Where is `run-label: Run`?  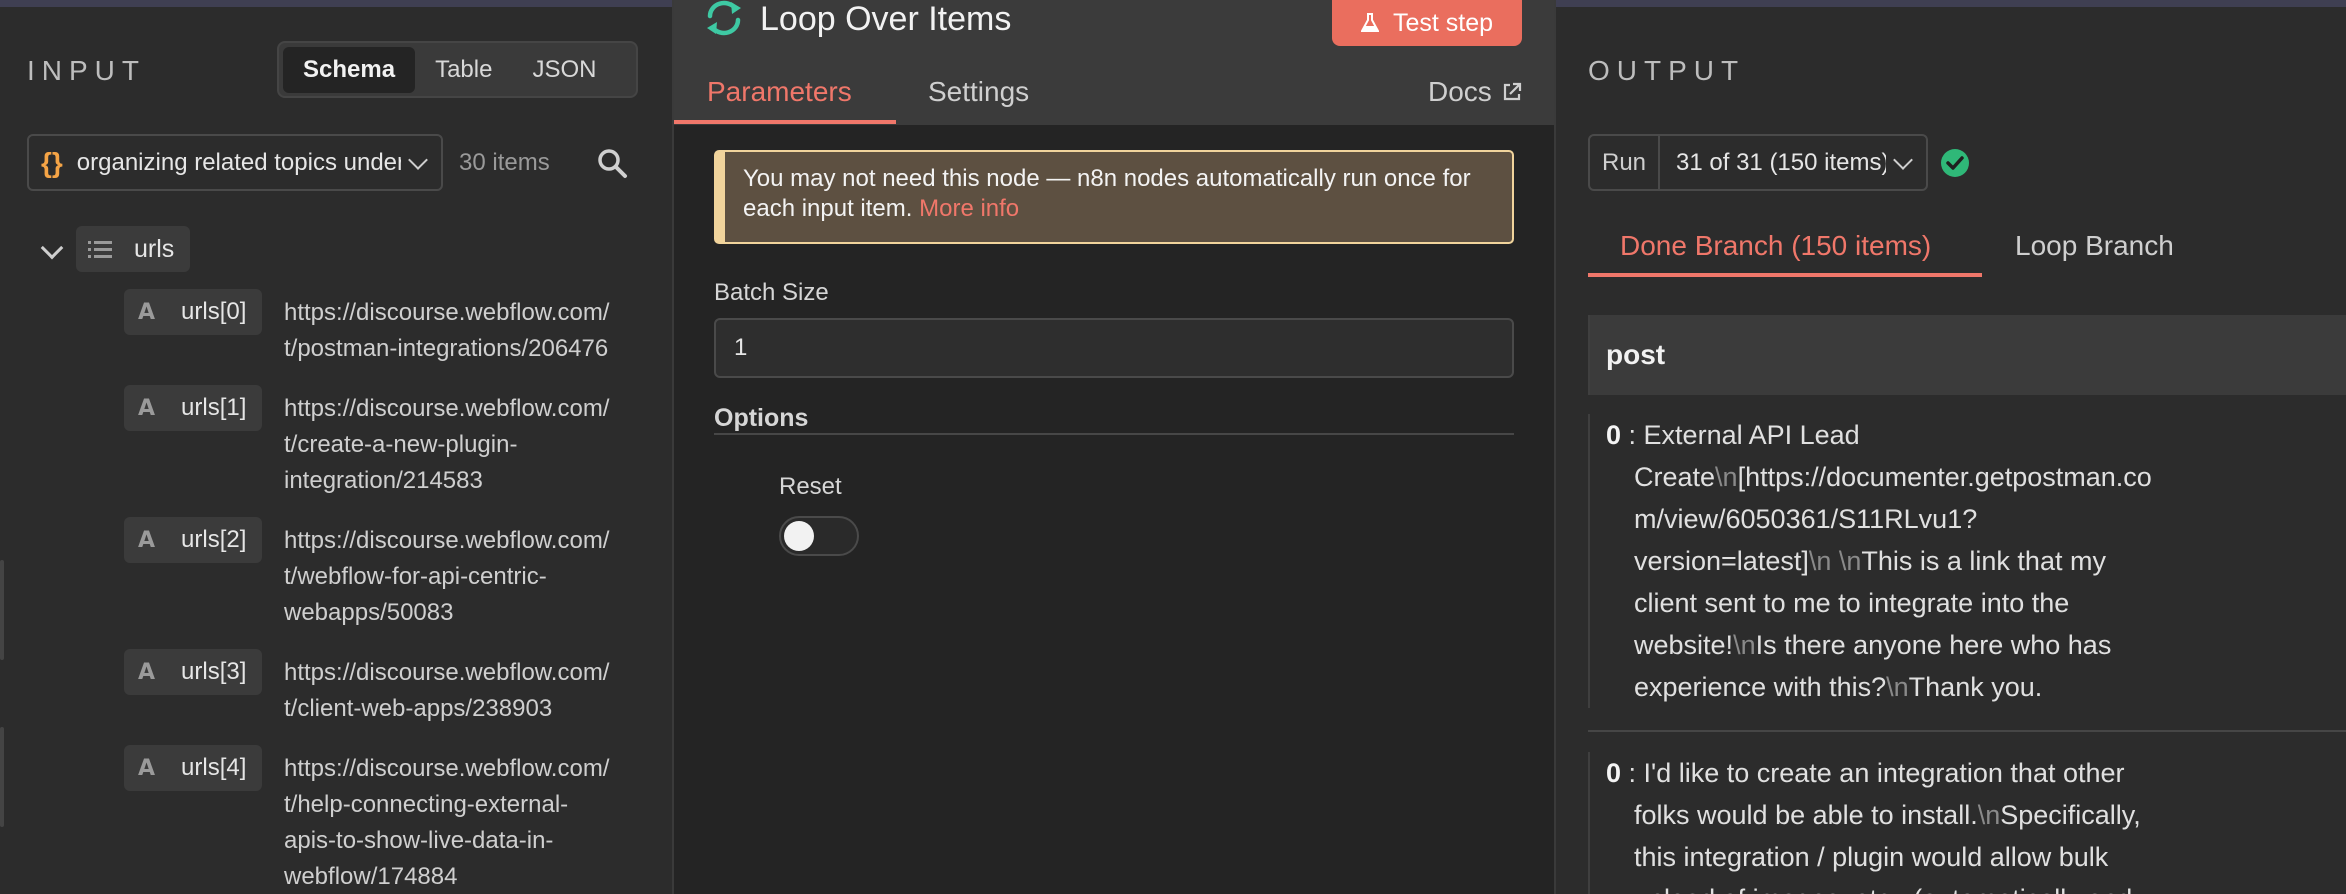 run-label: Run is located at coordinates (1625, 162).